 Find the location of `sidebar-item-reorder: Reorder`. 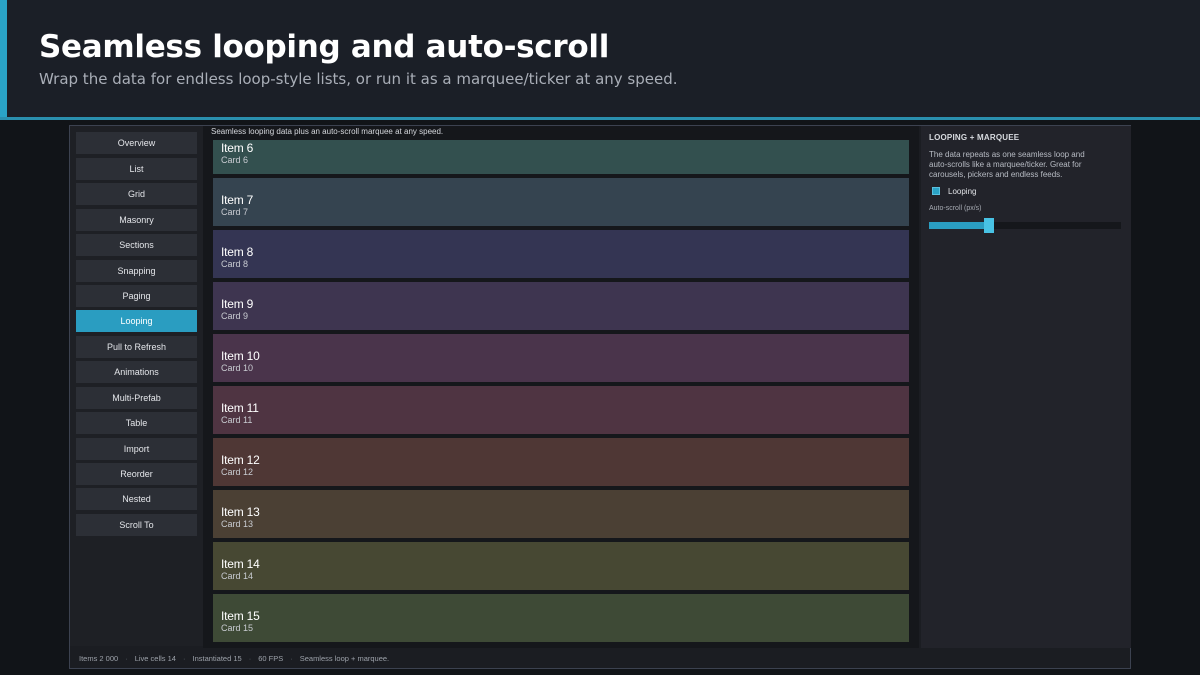

sidebar-item-reorder: Reorder is located at coordinates (136, 474).